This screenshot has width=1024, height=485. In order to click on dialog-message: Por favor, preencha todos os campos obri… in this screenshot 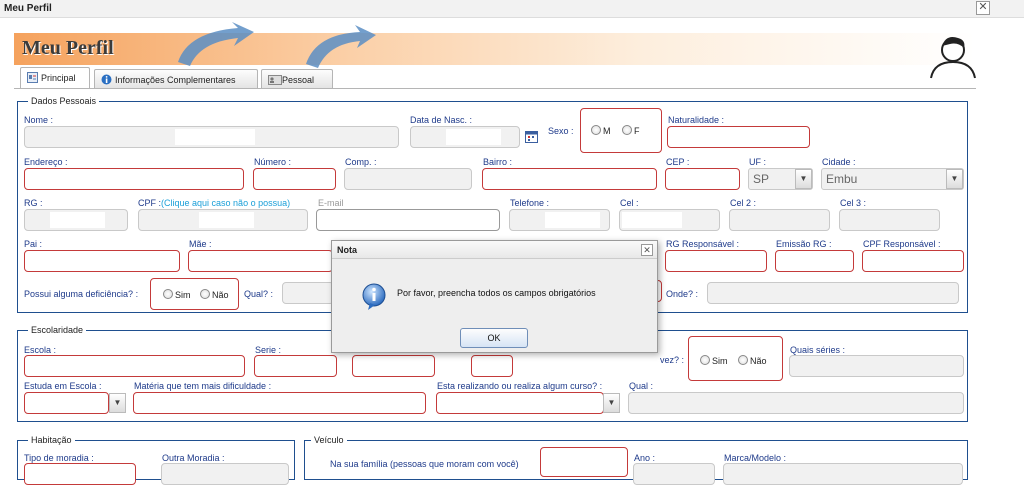, I will do `click(496, 293)`.